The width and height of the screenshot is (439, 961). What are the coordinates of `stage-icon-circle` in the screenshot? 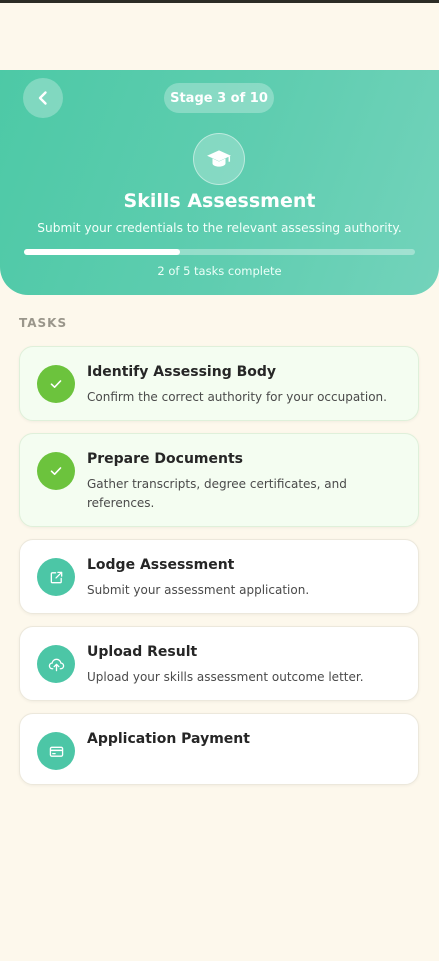 It's located at (219, 159).